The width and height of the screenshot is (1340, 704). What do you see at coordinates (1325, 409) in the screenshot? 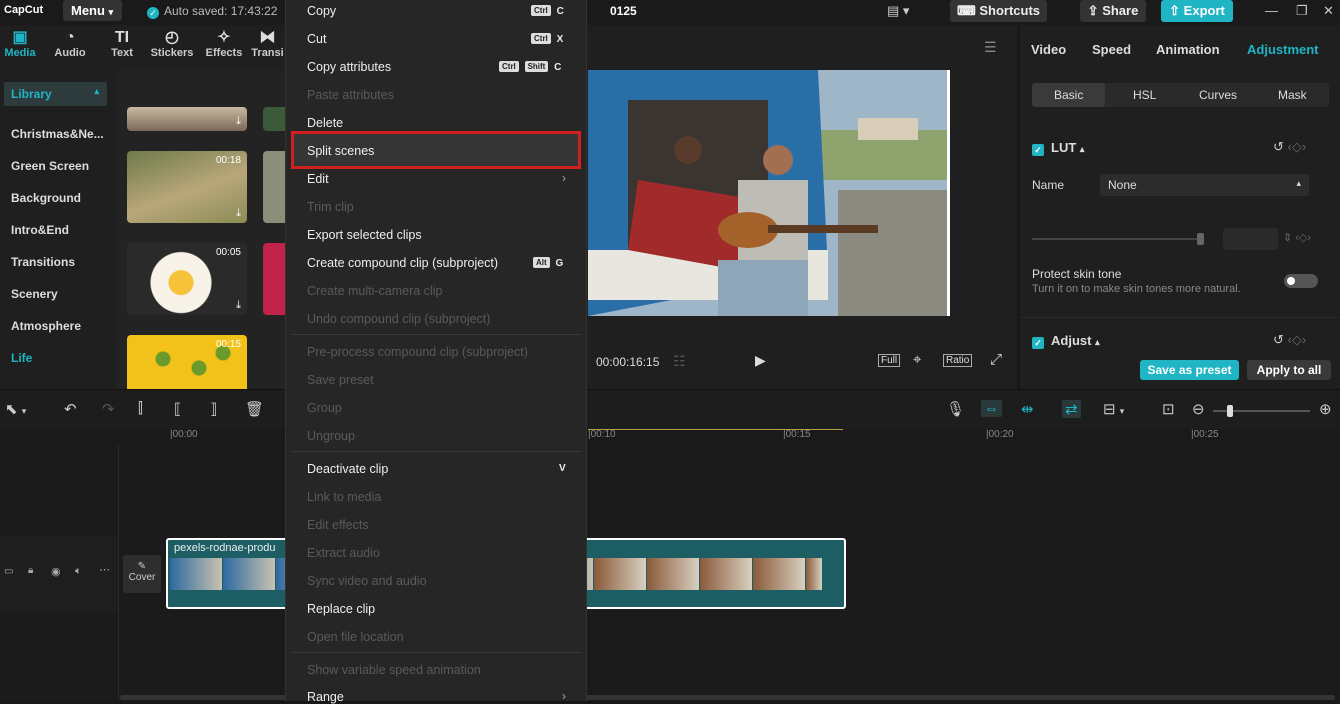
I see `zoom-in-icon: ⊕` at bounding box center [1325, 409].